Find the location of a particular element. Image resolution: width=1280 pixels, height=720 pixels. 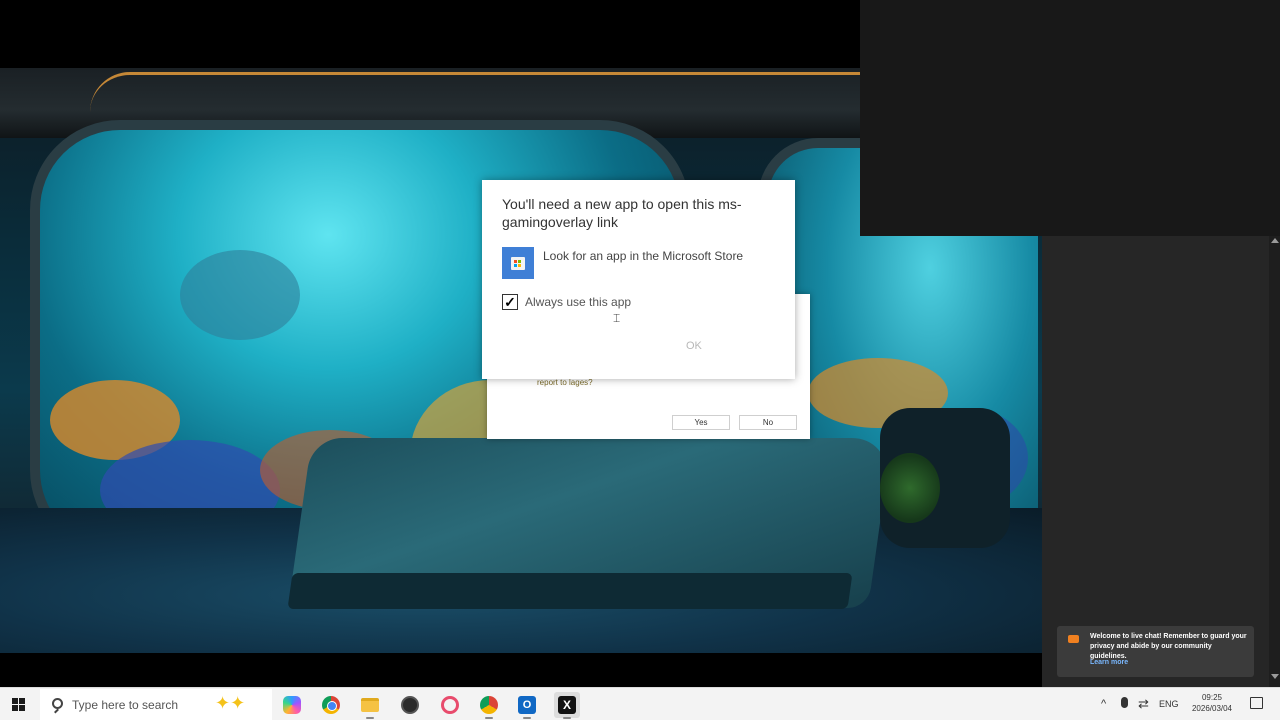

input-language-indicator: ENG is located at coordinates (1169, 704).